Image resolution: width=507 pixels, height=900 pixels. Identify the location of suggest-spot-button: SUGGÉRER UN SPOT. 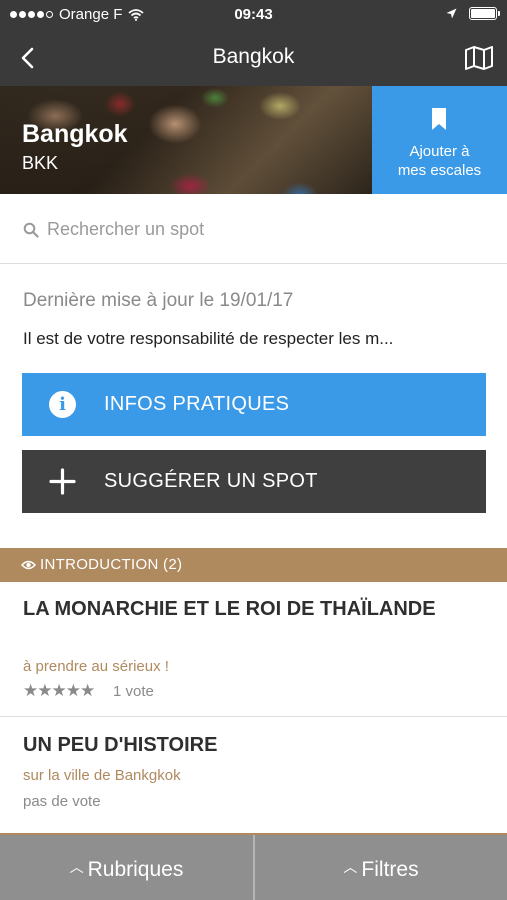
(254, 481).